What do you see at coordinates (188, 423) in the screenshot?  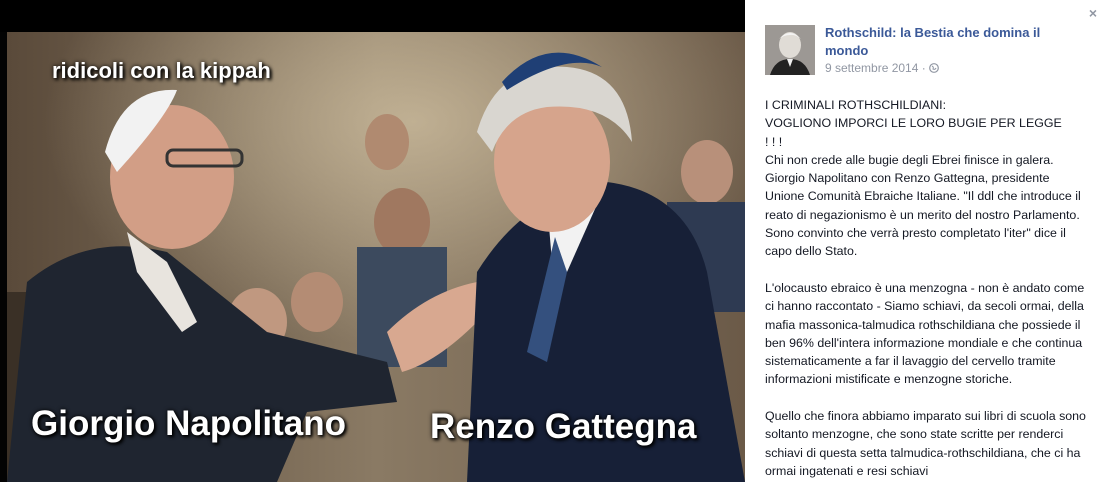 I see `photo-caption-left: Giorgio Napolitano` at bounding box center [188, 423].